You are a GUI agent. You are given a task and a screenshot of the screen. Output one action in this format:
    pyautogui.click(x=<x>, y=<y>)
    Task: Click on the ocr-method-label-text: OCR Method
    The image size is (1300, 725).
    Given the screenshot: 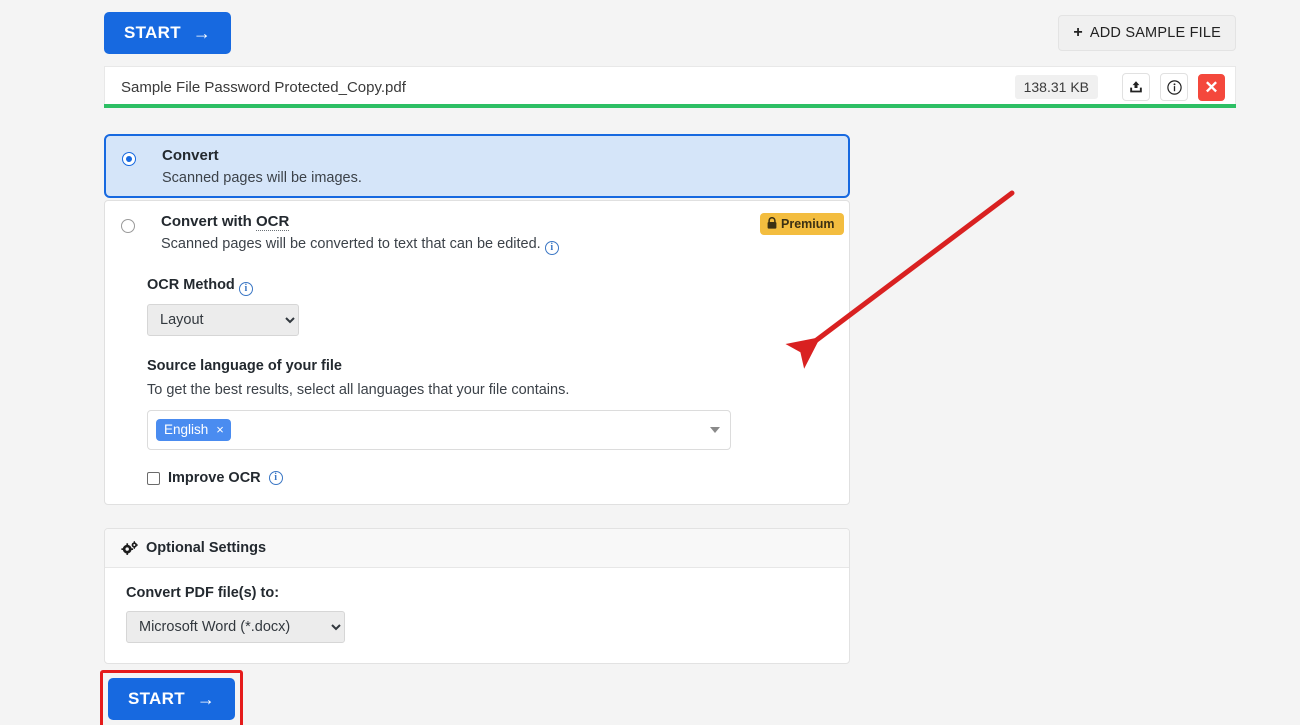 What is the action you would take?
    pyautogui.click(x=191, y=285)
    